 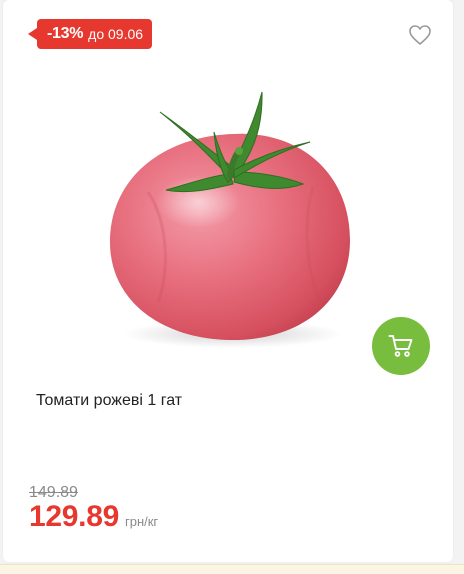 I want to click on heart-outline-icon, so click(x=420, y=35).